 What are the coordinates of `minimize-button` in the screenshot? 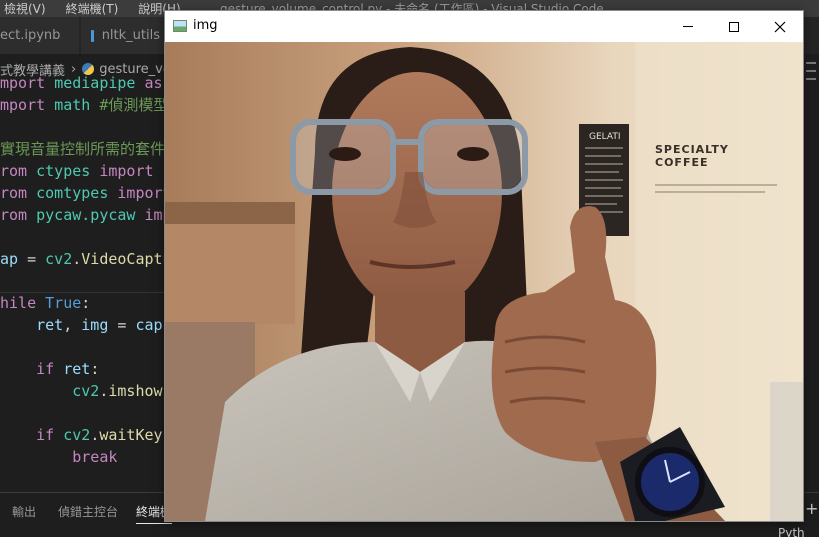 It's located at (688, 26).